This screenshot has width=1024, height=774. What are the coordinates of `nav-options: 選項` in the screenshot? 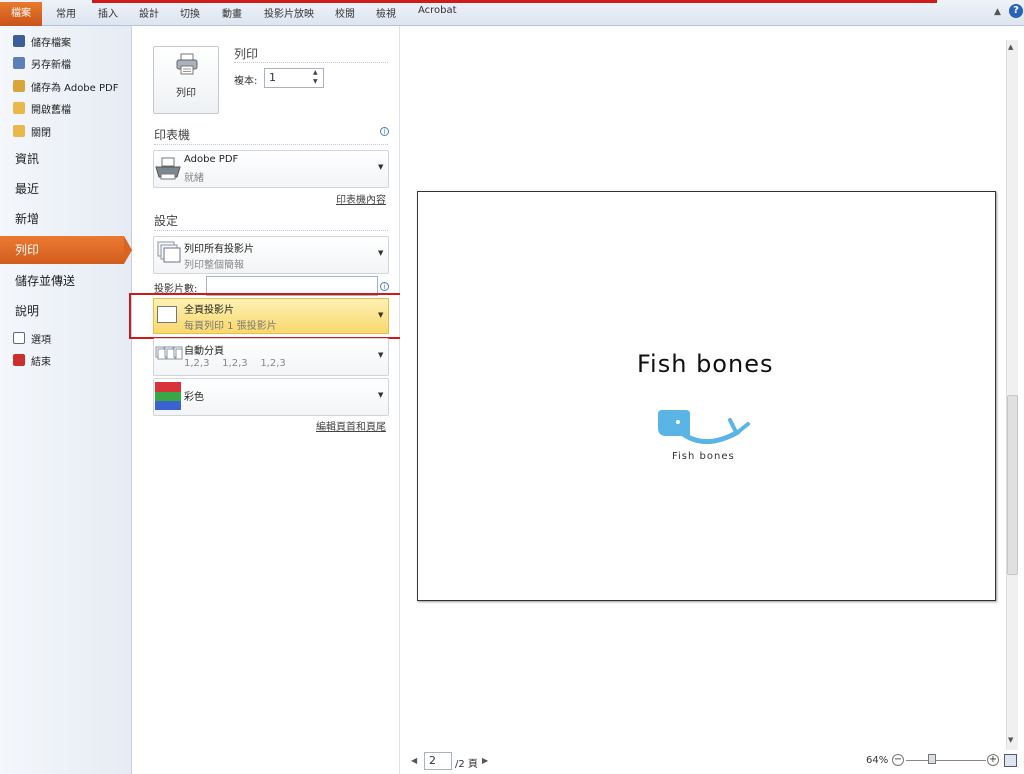 It's located at (32, 338).